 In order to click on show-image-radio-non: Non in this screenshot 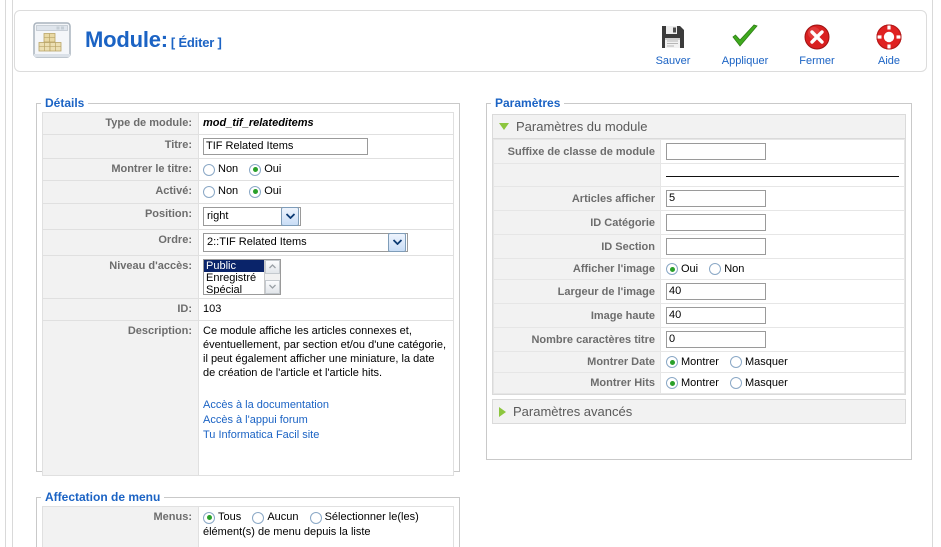, I will do `click(727, 269)`.